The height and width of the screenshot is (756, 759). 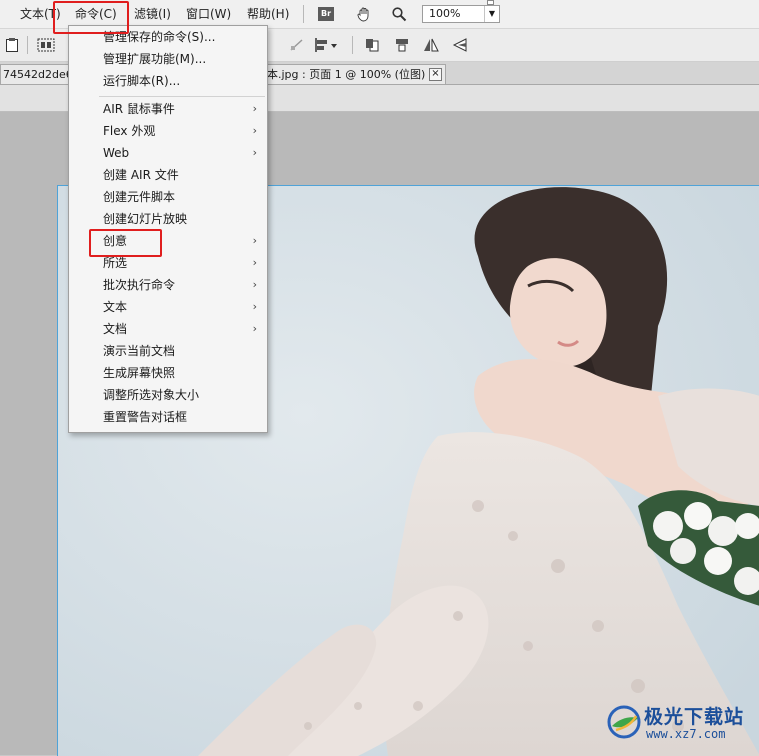 What do you see at coordinates (129, 131) in the screenshot?
I see `menu-item-label: Flex 外观` at bounding box center [129, 131].